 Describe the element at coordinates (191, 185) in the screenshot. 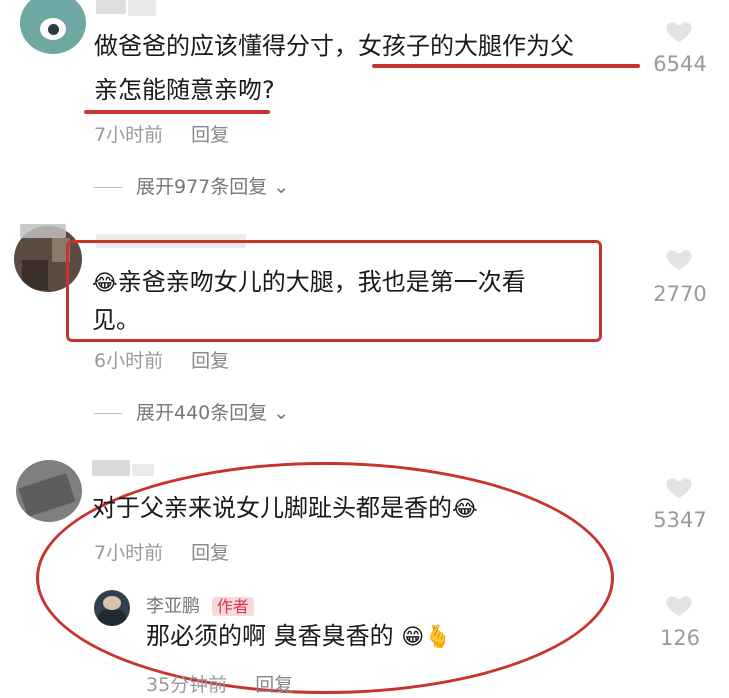

I see `expand-replies-button: 展开977条回复 ⌄` at that location.